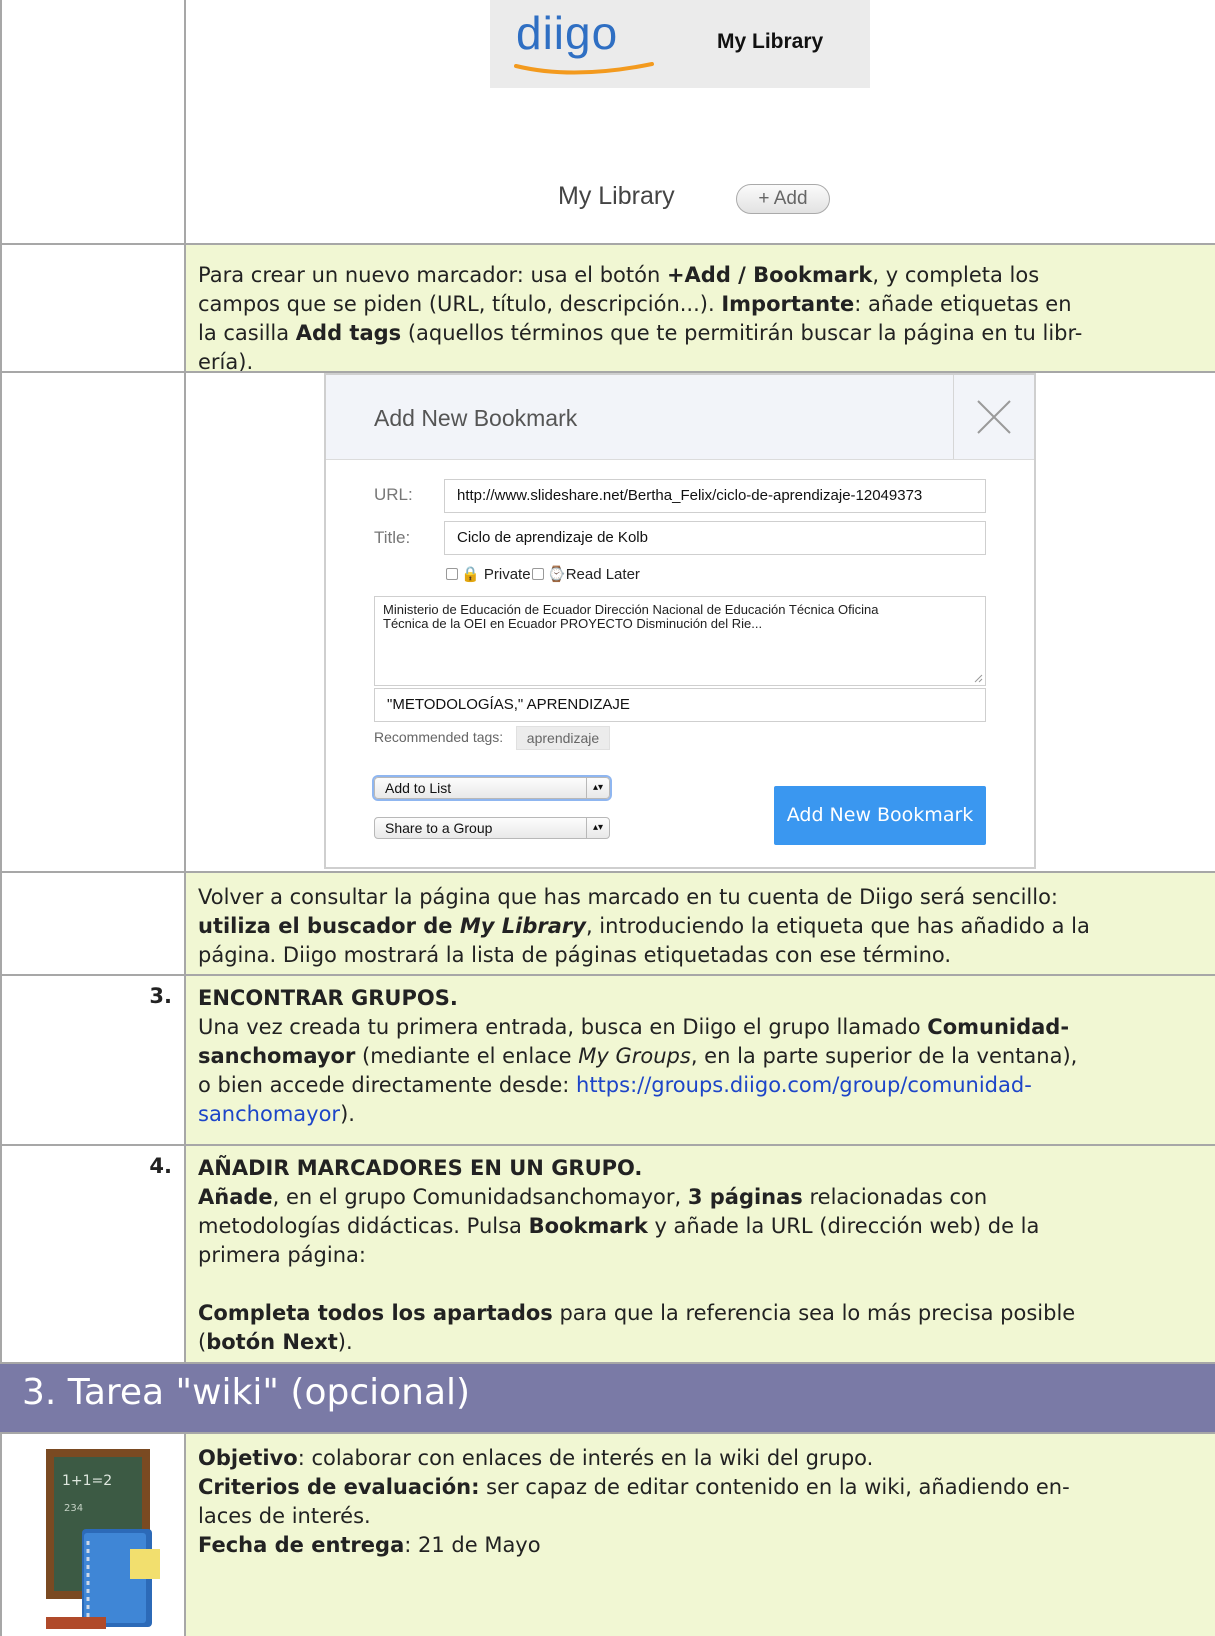 The image size is (1215, 1636). Describe the element at coordinates (563, 738) in the screenshot. I see `recommended-tag: aprendizaje` at that location.